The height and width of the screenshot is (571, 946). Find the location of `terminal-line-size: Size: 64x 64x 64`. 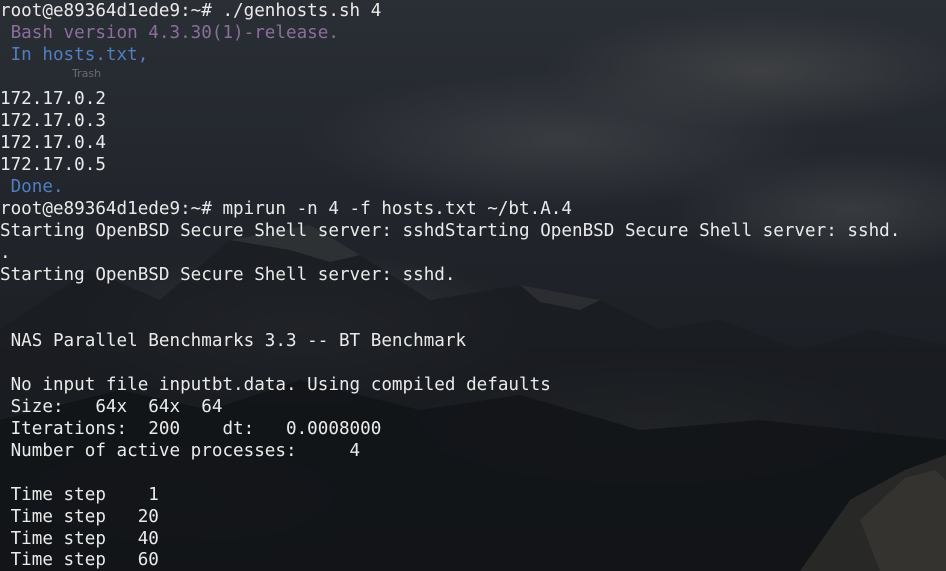

terminal-line-size: Size: 64x 64x 64 is located at coordinates (111, 407).